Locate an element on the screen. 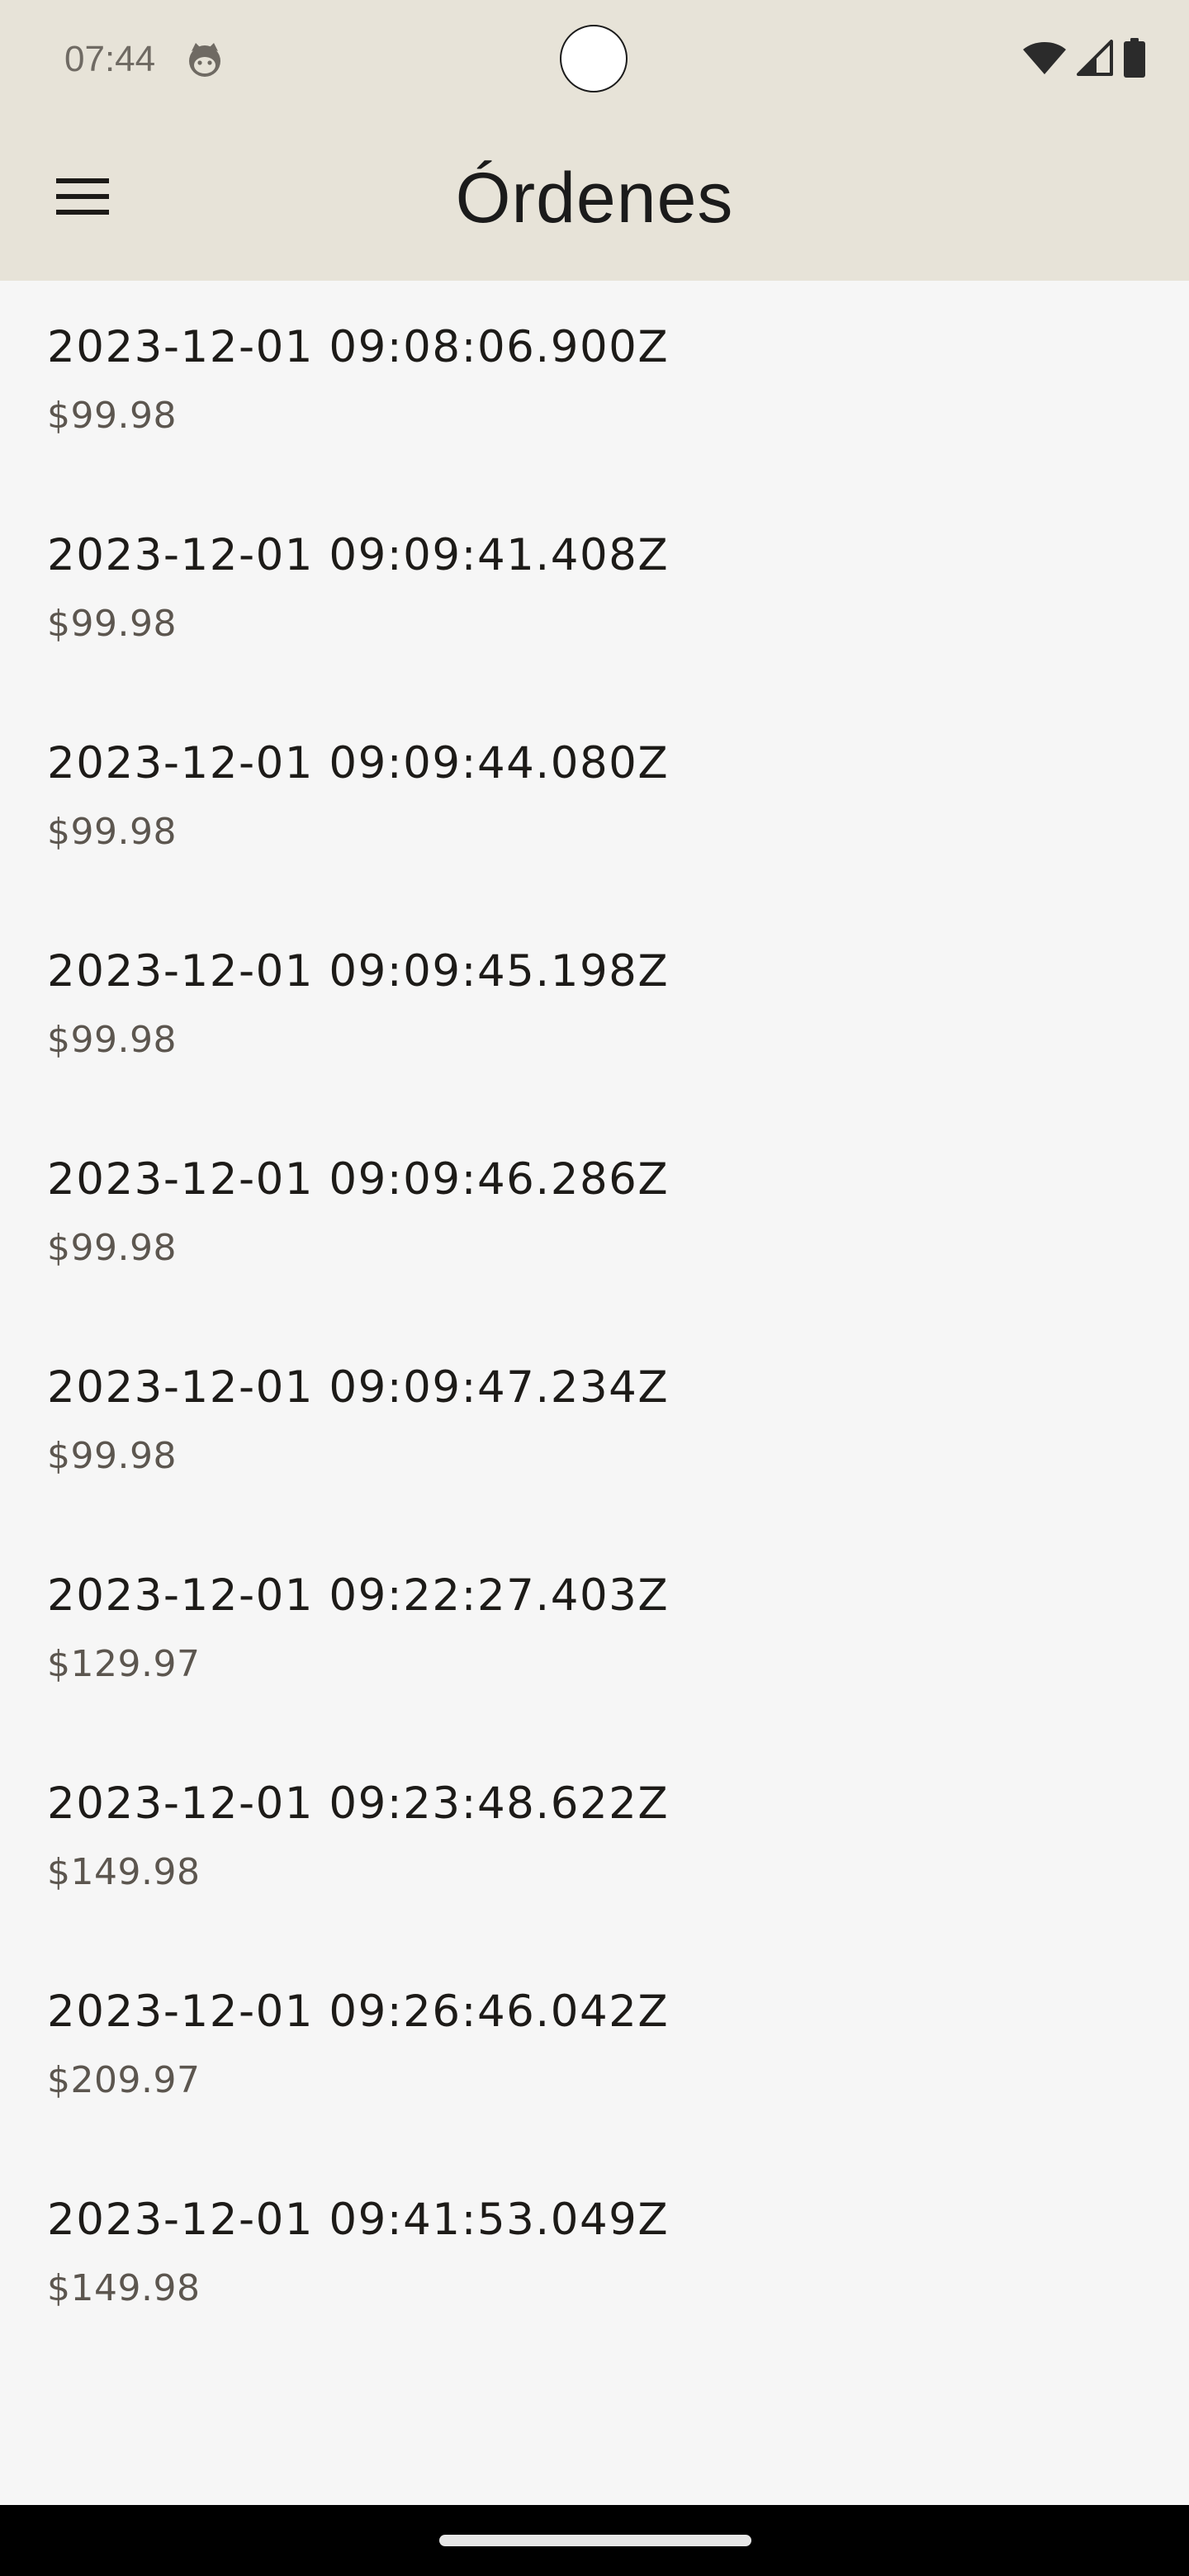  order-list-item: 2023-12-01 09:09:47.234Z $99.98 is located at coordinates (594, 1425).